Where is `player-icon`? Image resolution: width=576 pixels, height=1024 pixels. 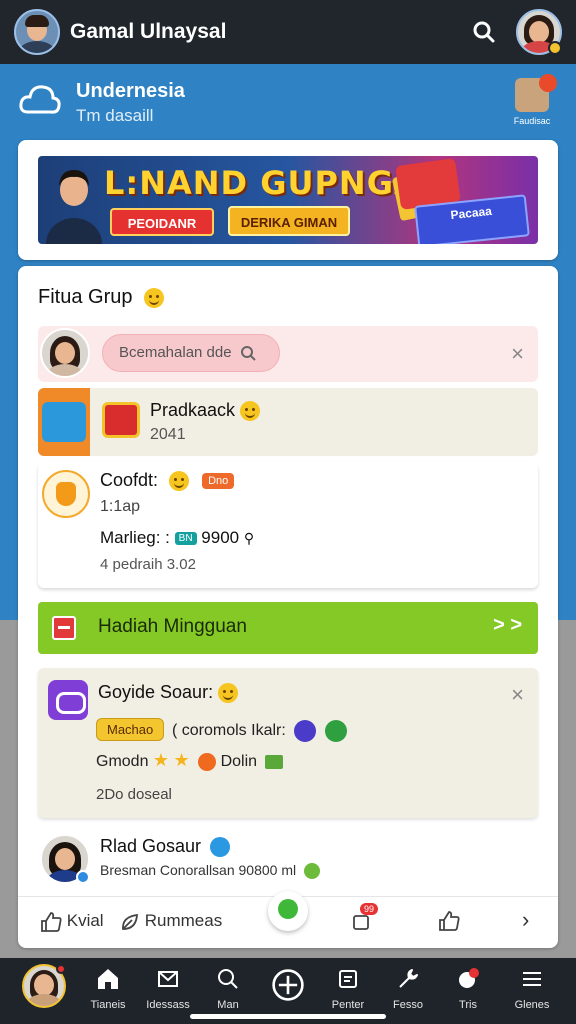 player-icon is located at coordinates (305, 731).